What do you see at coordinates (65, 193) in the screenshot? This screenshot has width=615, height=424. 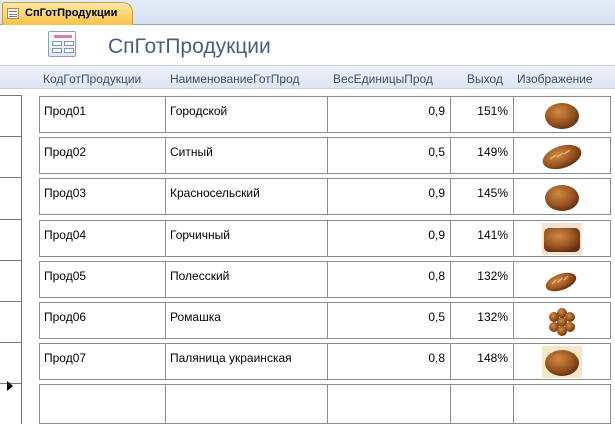 I see `code-field-value: Прод03` at bounding box center [65, 193].